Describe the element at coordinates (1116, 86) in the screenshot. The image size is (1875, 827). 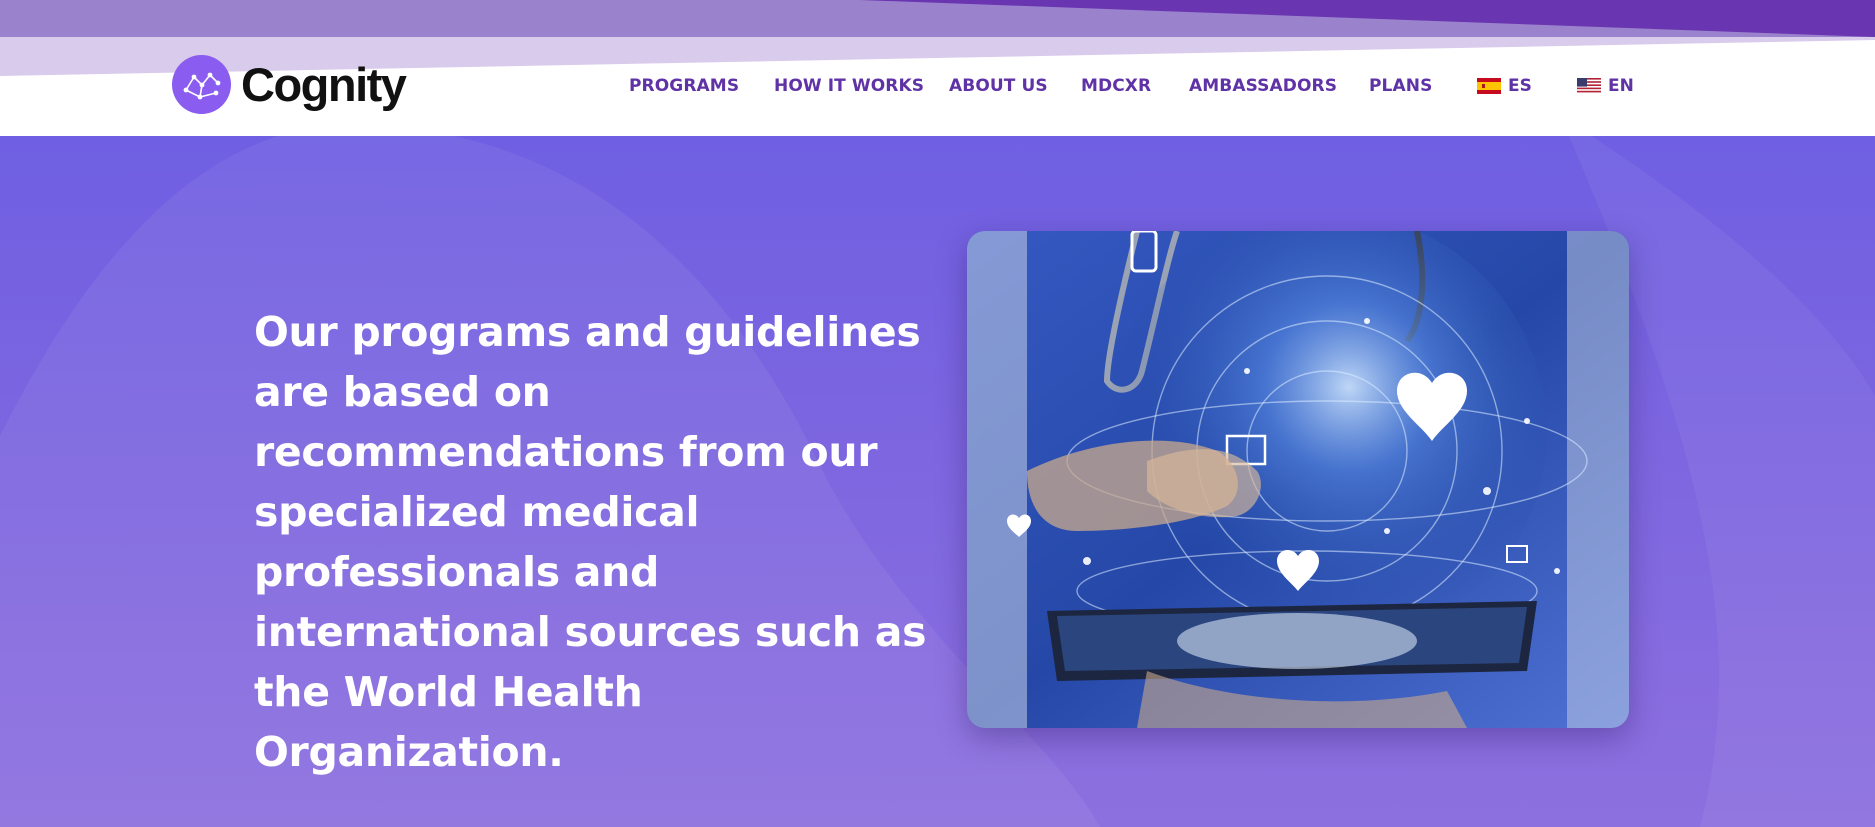
I see `nav-mdcxr: MDCXR` at that location.